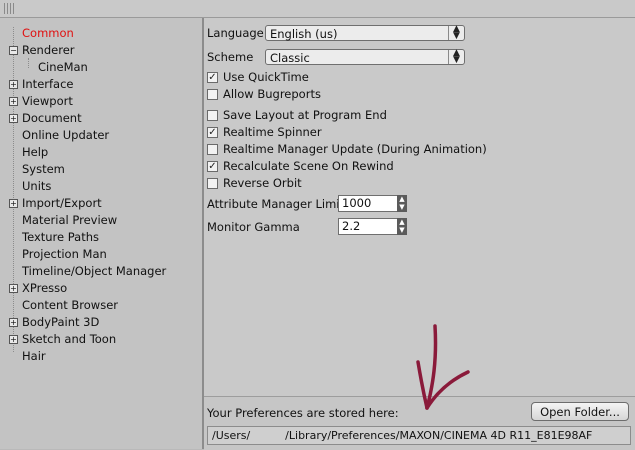 This screenshot has width=635, height=450. I want to click on attribute-manager-limit-value: 1000, so click(357, 203).